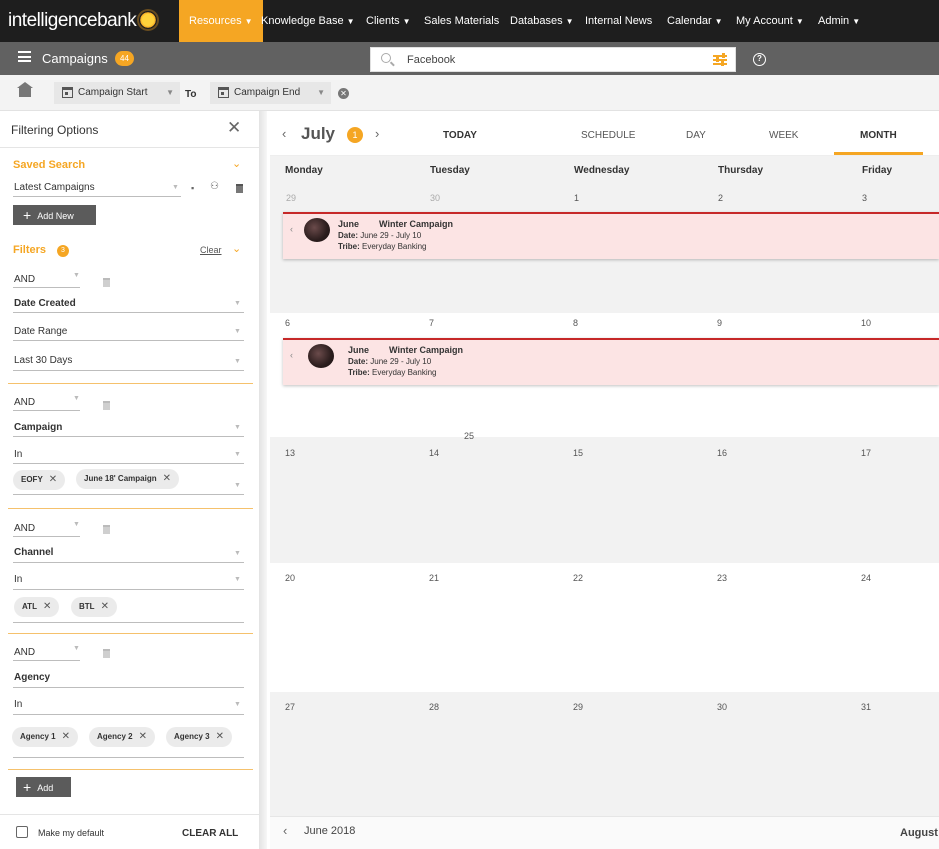 This screenshot has height=849, width=939. Describe the element at coordinates (575, 323) in the screenshot. I see `day-number: 8` at that location.